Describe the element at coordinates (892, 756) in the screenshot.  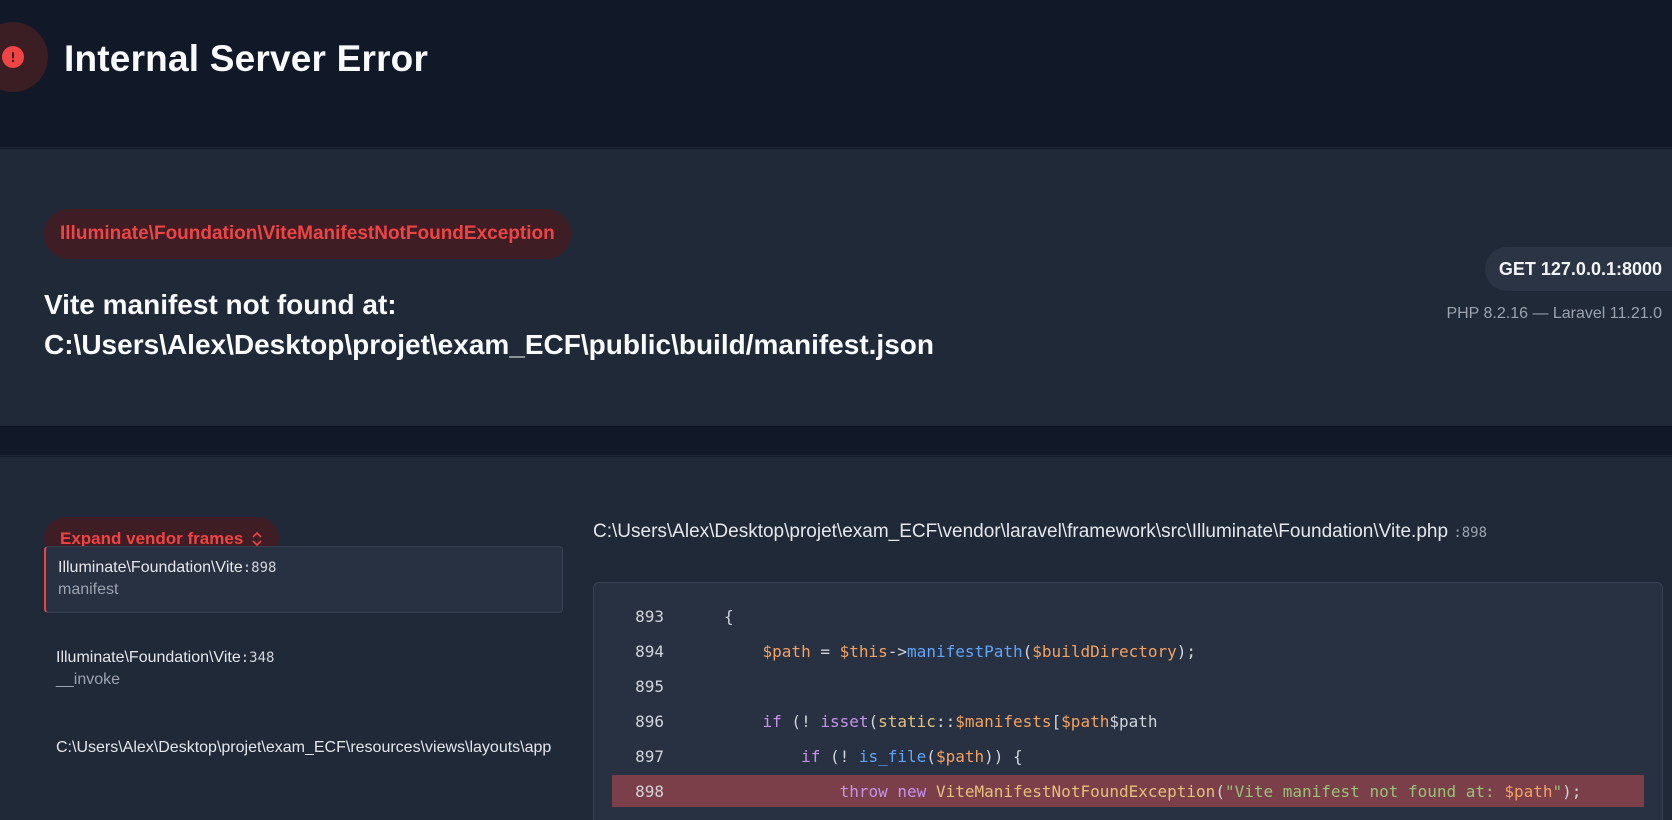
I see `code-token: is_file` at that location.